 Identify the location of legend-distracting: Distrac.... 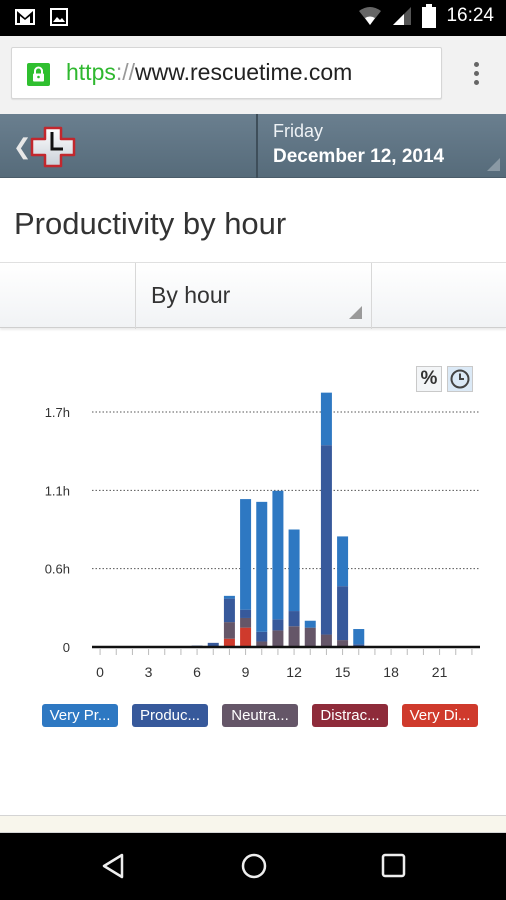
(350, 715).